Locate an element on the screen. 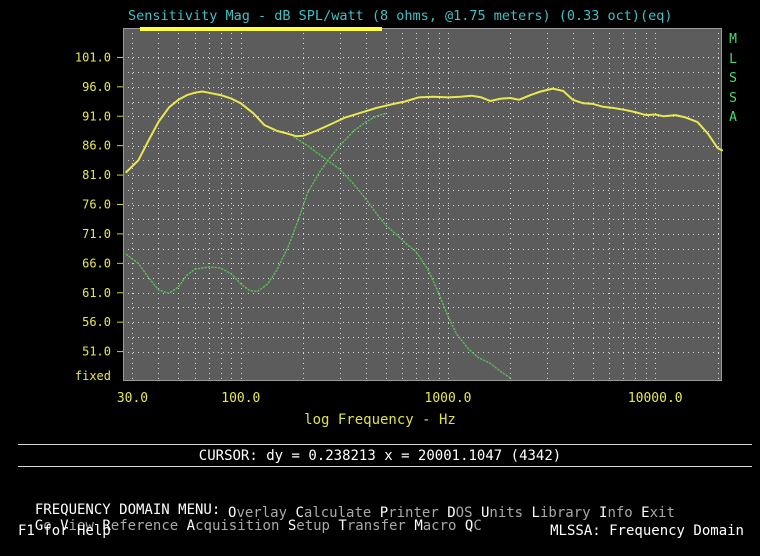 This screenshot has height=556, width=760. x-tick-label: 100.0 is located at coordinates (240, 398).